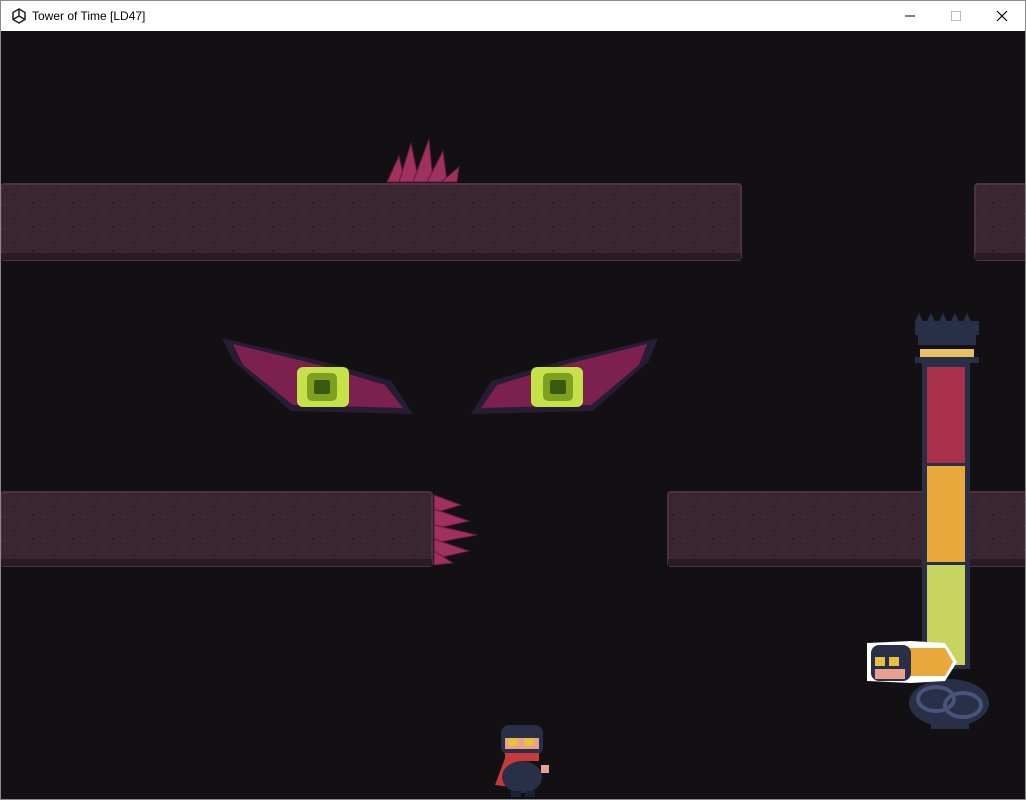  What do you see at coordinates (317, 376) in the screenshot?
I see `left-eye` at bounding box center [317, 376].